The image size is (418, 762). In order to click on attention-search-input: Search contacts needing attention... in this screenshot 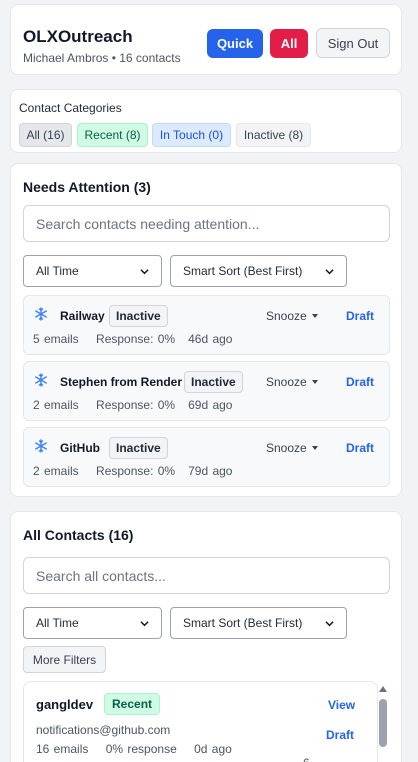, I will do `click(206, 223)`.